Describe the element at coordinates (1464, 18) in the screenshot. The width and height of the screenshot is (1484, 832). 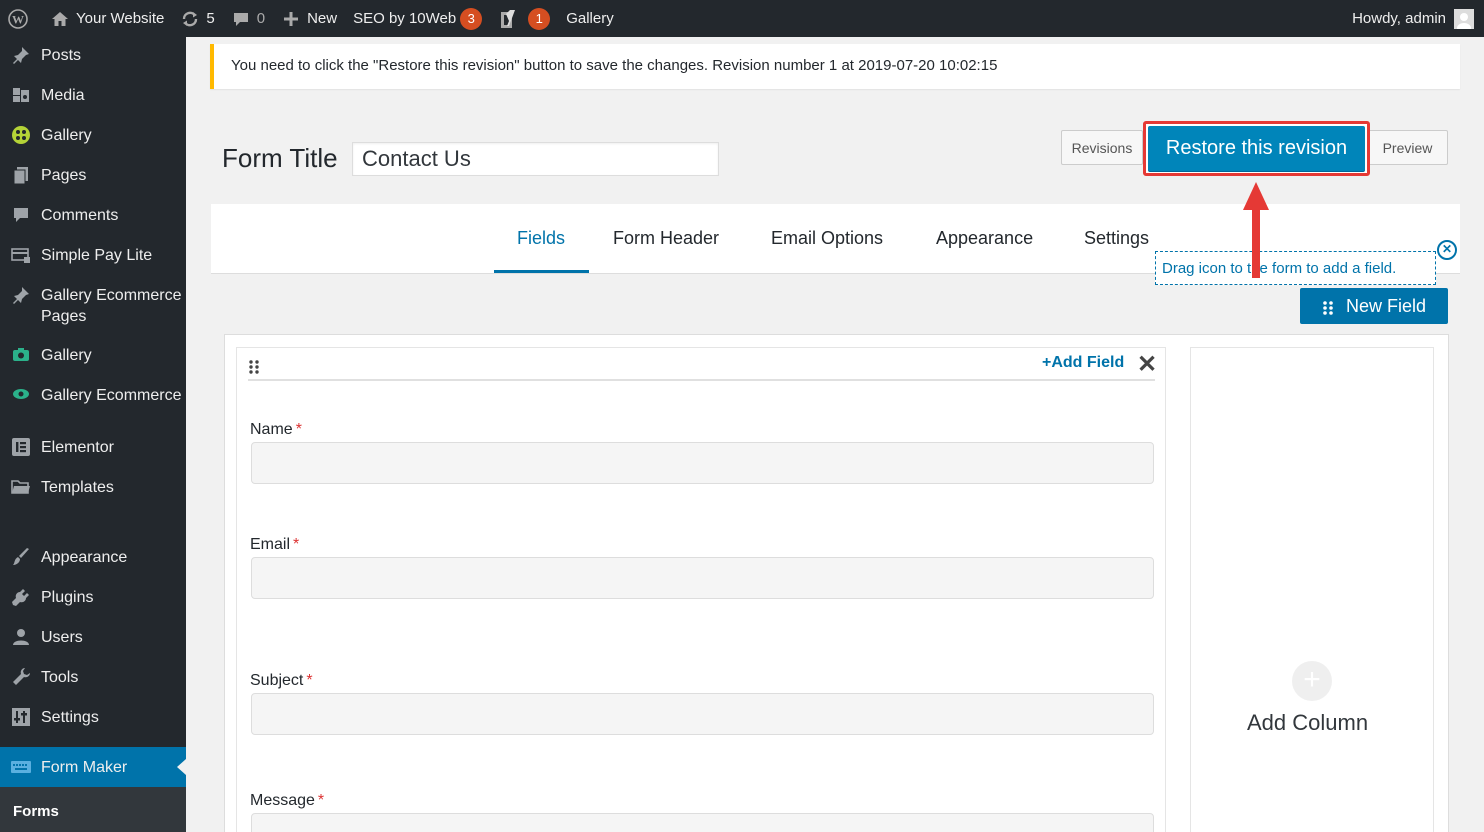
I see `avatar` at that location.